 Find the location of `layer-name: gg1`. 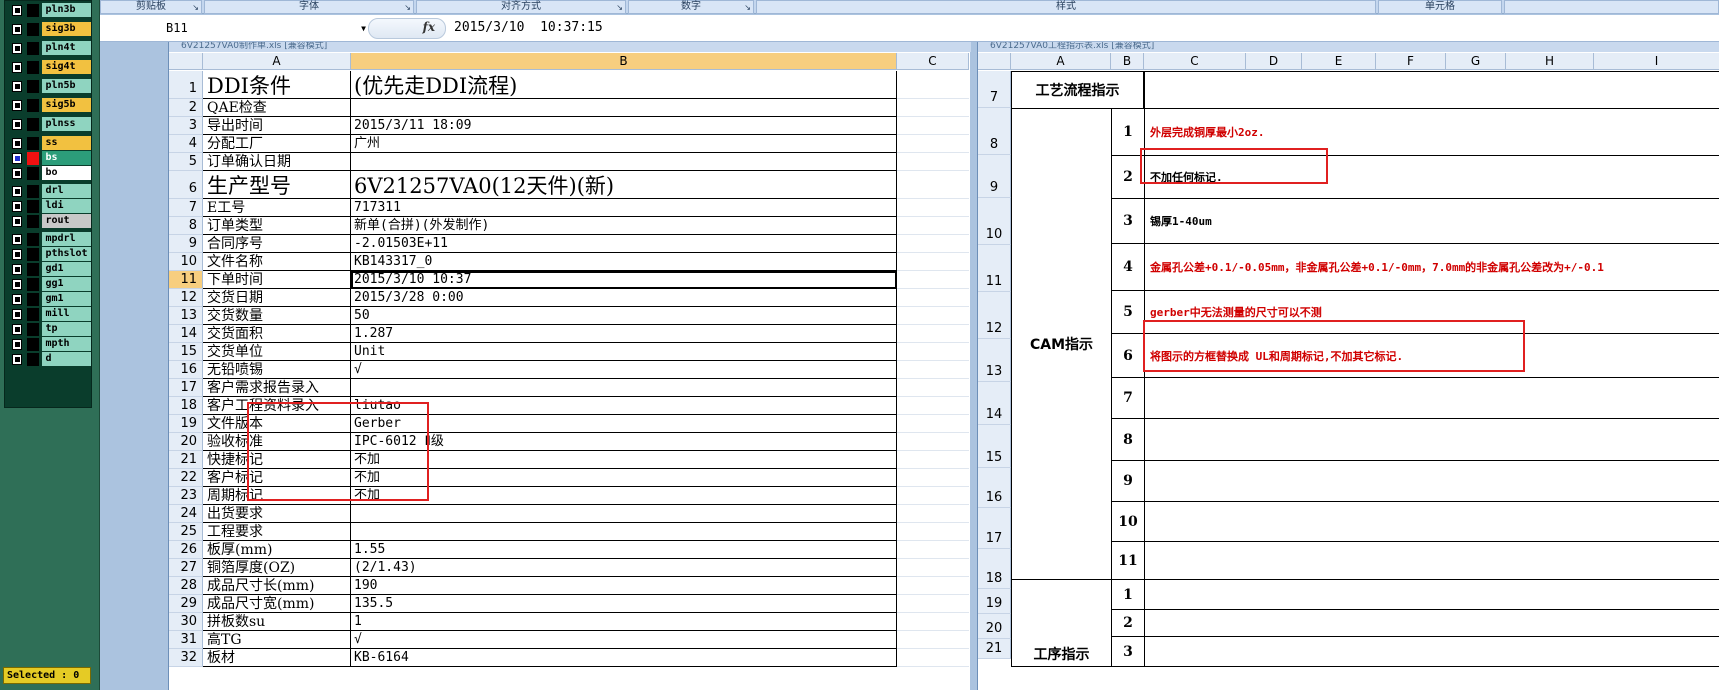

layer-name: gg1 is located at coordinates (66, 284).